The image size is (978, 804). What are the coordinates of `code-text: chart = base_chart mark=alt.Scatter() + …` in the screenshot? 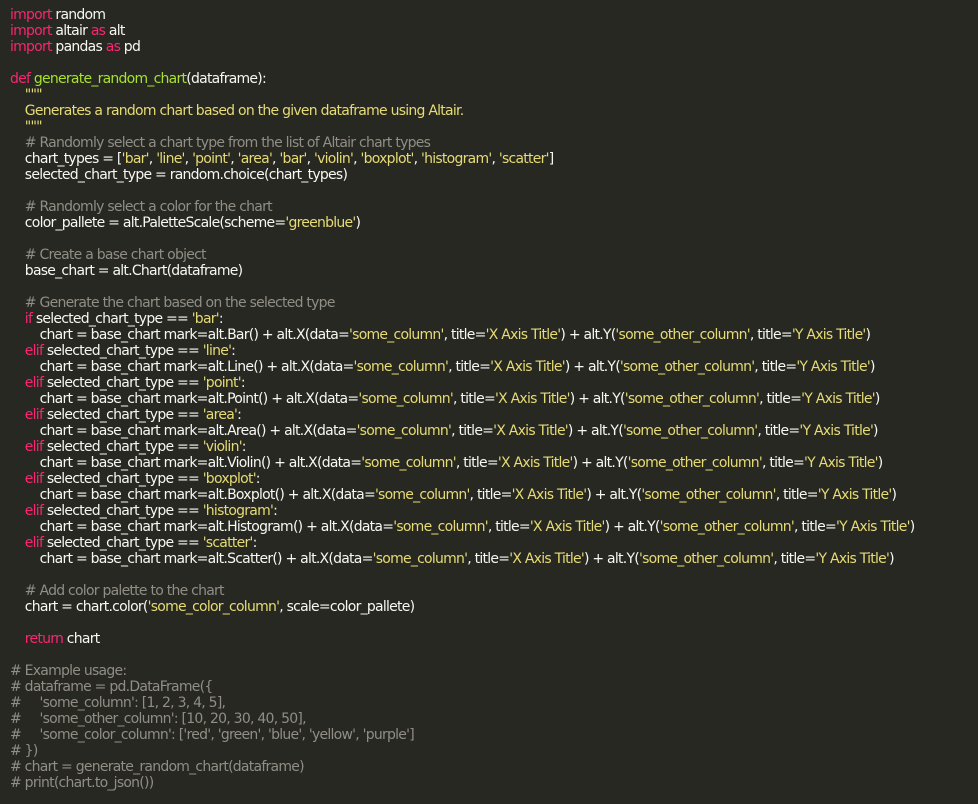 It's located at (192, 559).